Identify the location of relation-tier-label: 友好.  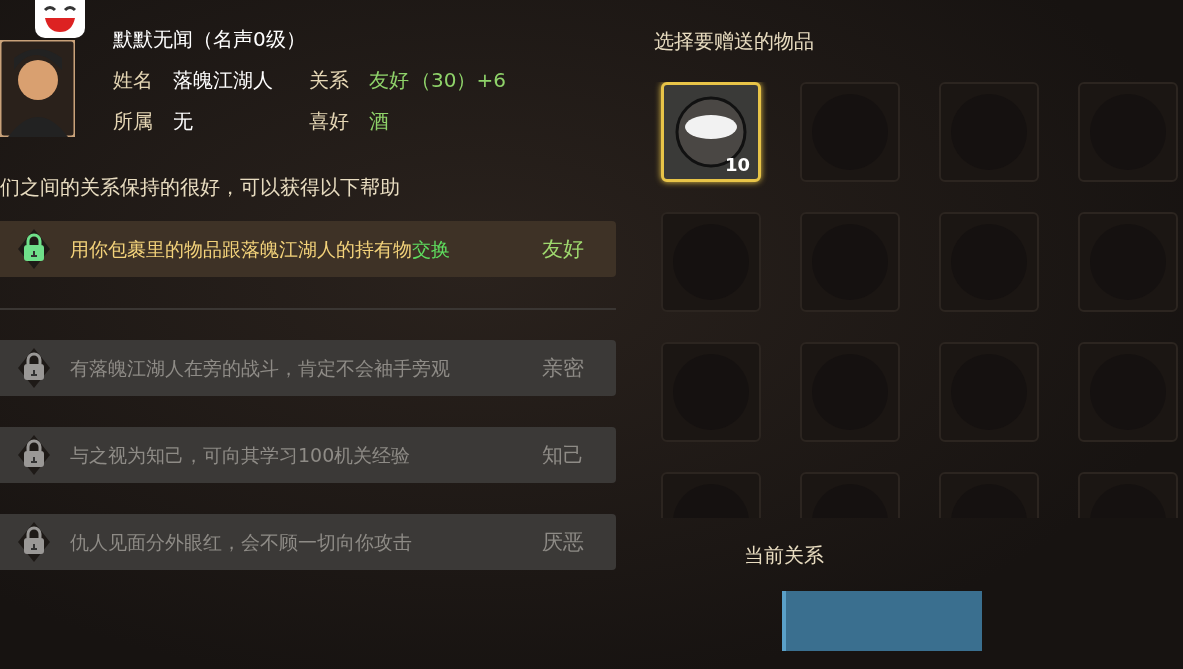
(563, 249).